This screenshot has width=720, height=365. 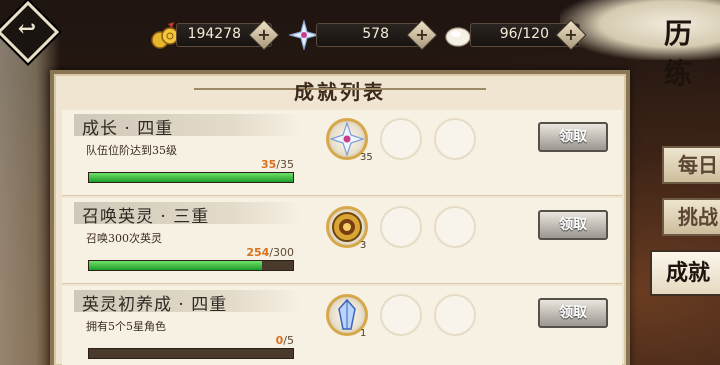 What do you see at coordinates (146, 217) in the screenshot?
I see `achievement-name: 召唤英灵 · 三重` at bounding box center [146, 217].